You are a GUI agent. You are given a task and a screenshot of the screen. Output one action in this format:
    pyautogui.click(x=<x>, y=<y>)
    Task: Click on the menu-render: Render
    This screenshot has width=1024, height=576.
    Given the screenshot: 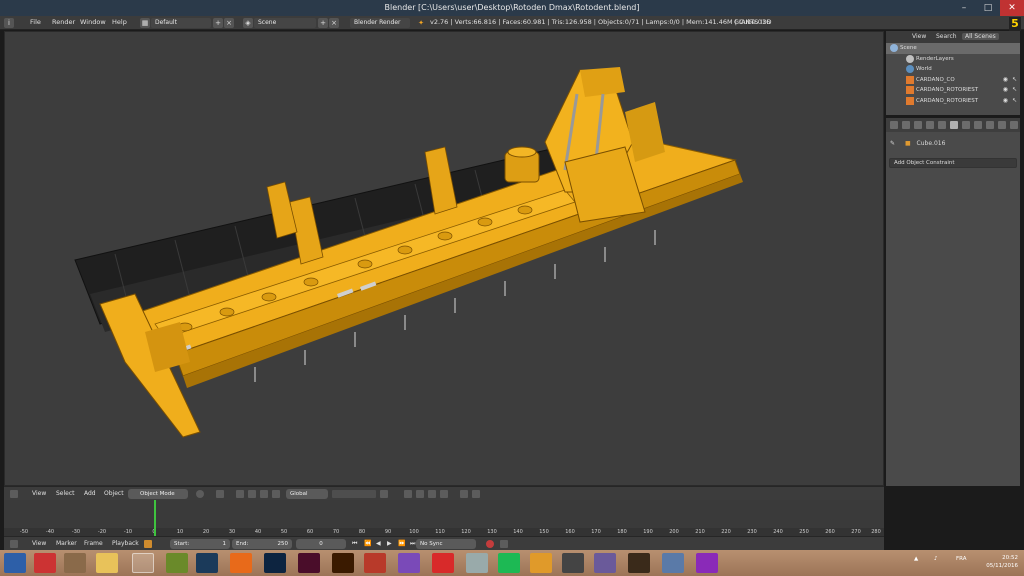 What is the action you would take?
    pyautogui.click(x=63, y=22)
    